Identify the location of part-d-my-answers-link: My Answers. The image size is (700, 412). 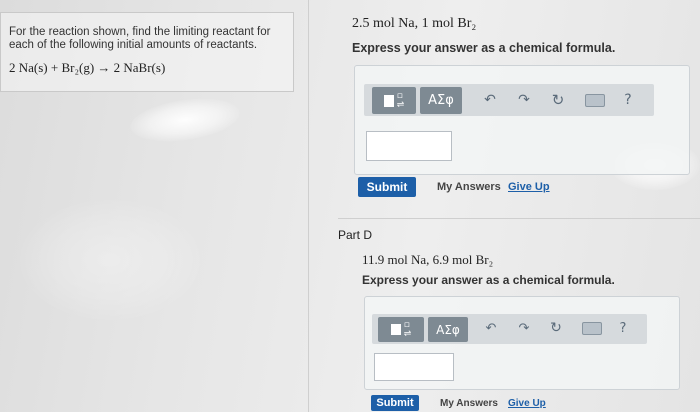
(469, 403).